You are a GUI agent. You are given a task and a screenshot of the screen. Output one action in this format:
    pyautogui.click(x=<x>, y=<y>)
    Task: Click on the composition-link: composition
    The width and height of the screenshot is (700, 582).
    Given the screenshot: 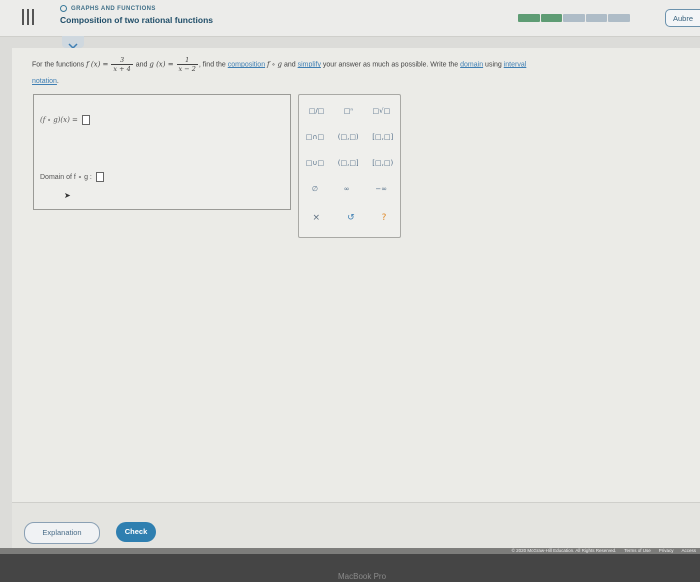 What is the action you would take?
    pyautogui.click(x=246, y=64)
    